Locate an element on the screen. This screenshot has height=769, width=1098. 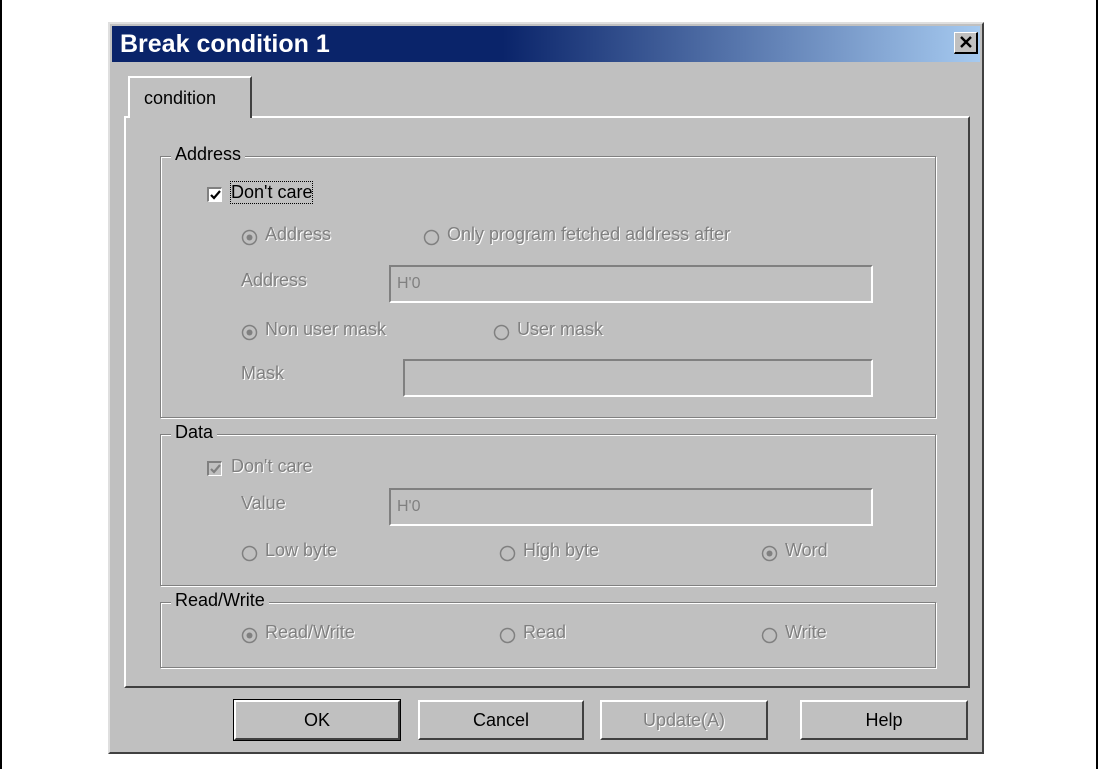
radio-low-byte-label: Low byte is located at coordinates (301, 550).